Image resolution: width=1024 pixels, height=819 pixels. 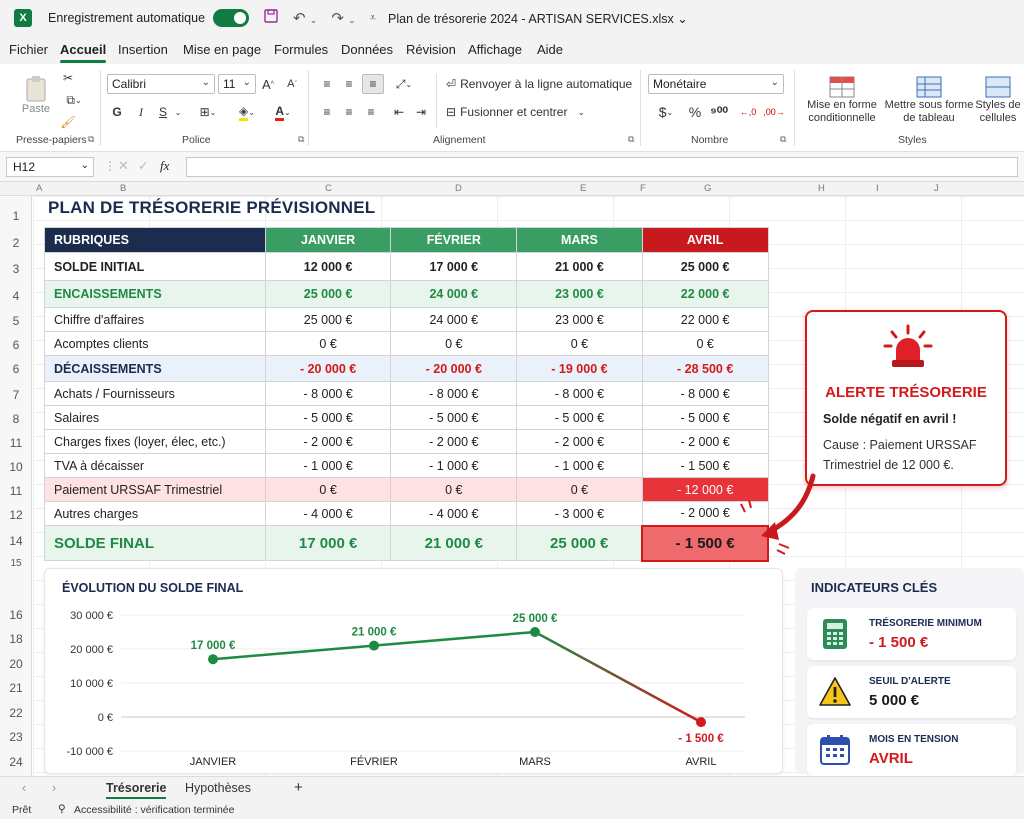 I want to click on tab-accueil: Accueil, so click(x=83, y=52).